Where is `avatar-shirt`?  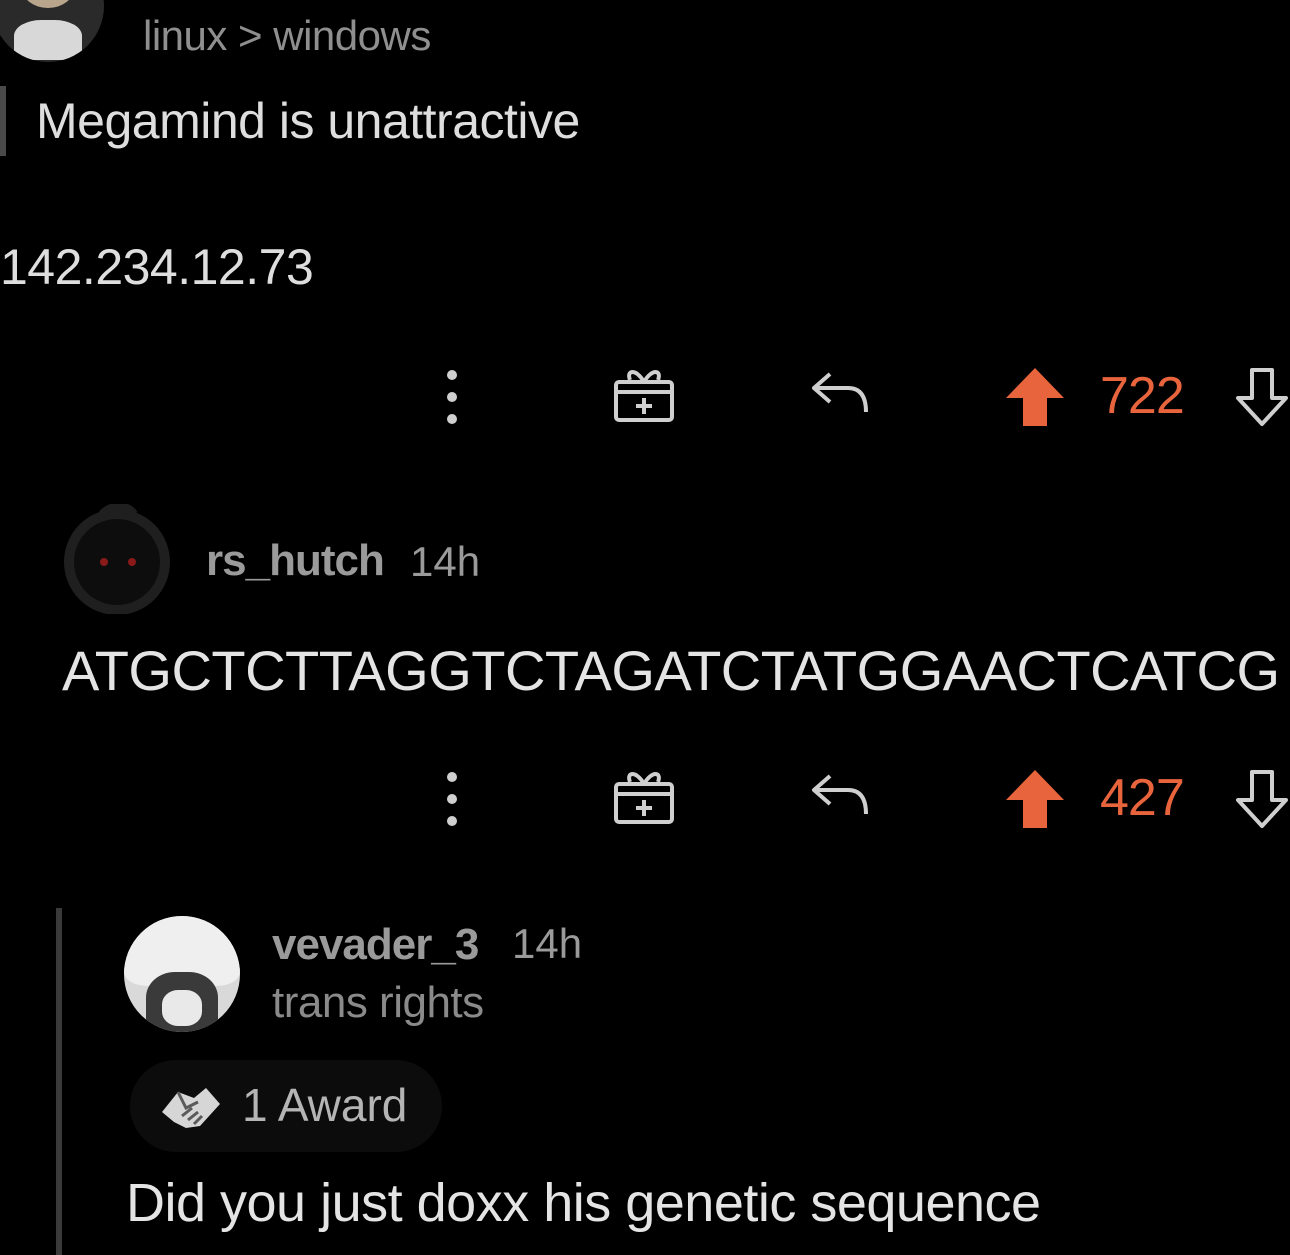 avatar-shirt is located at coordinates (48, 40).